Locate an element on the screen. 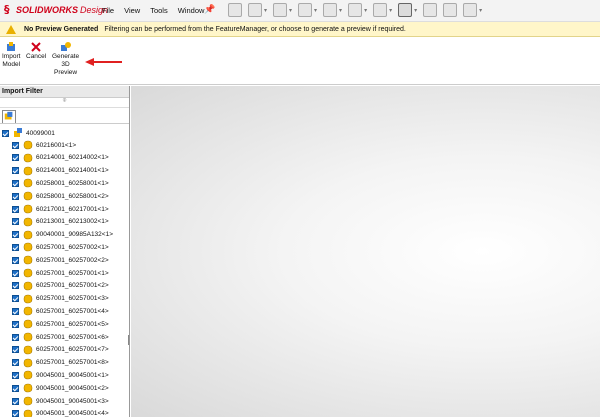  tree-item: 90045001_90045001<4> is located at coordinates (60, 412).